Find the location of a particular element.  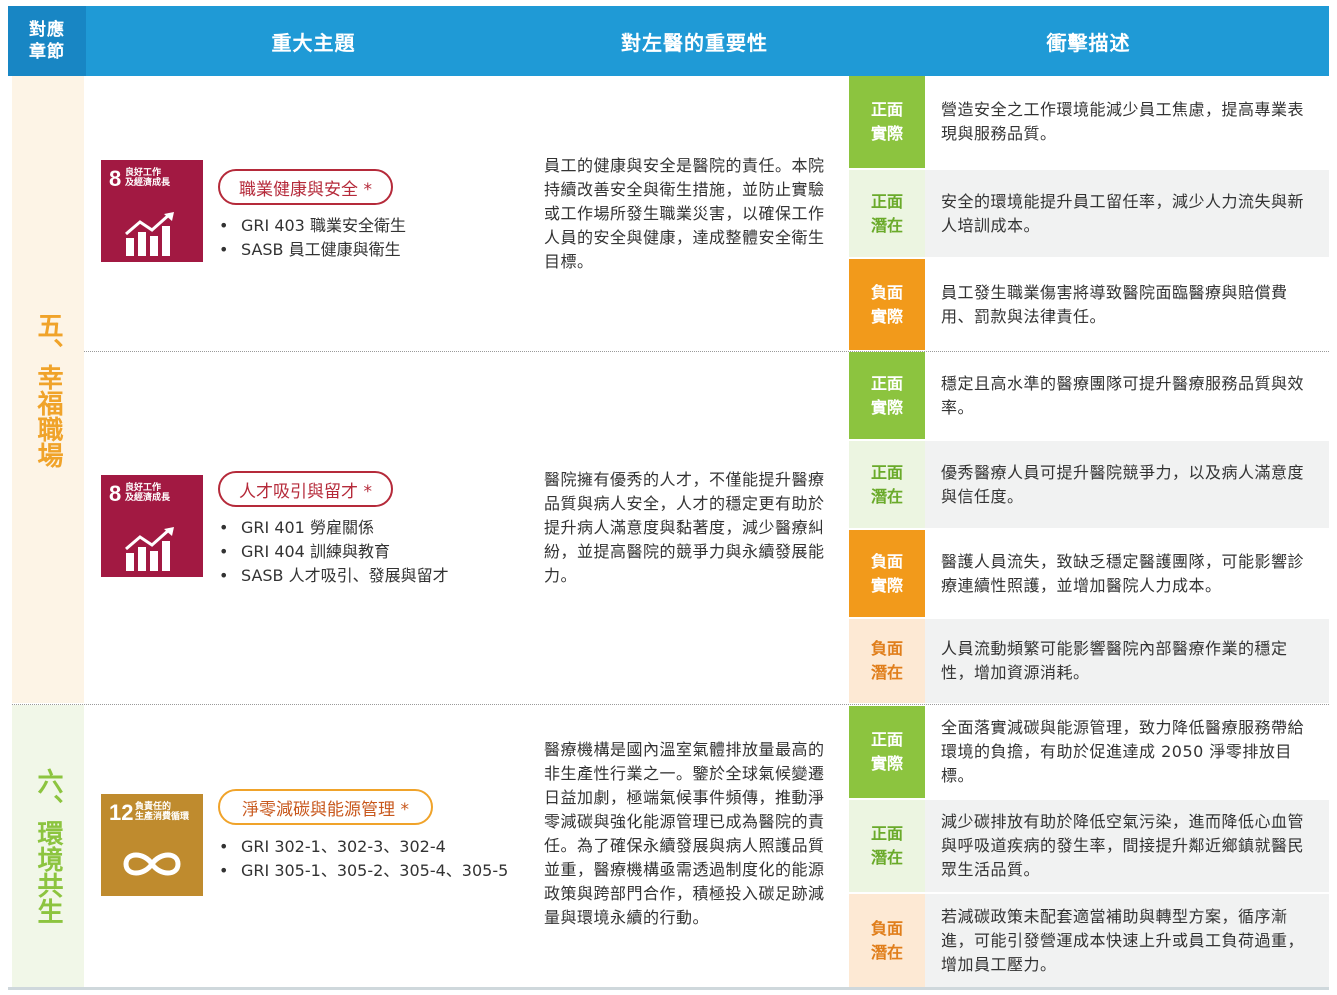

table-header: 對應 章節 重大主題 對左醫的重要性 衝擊描述 is located at coordinates (668, 41).